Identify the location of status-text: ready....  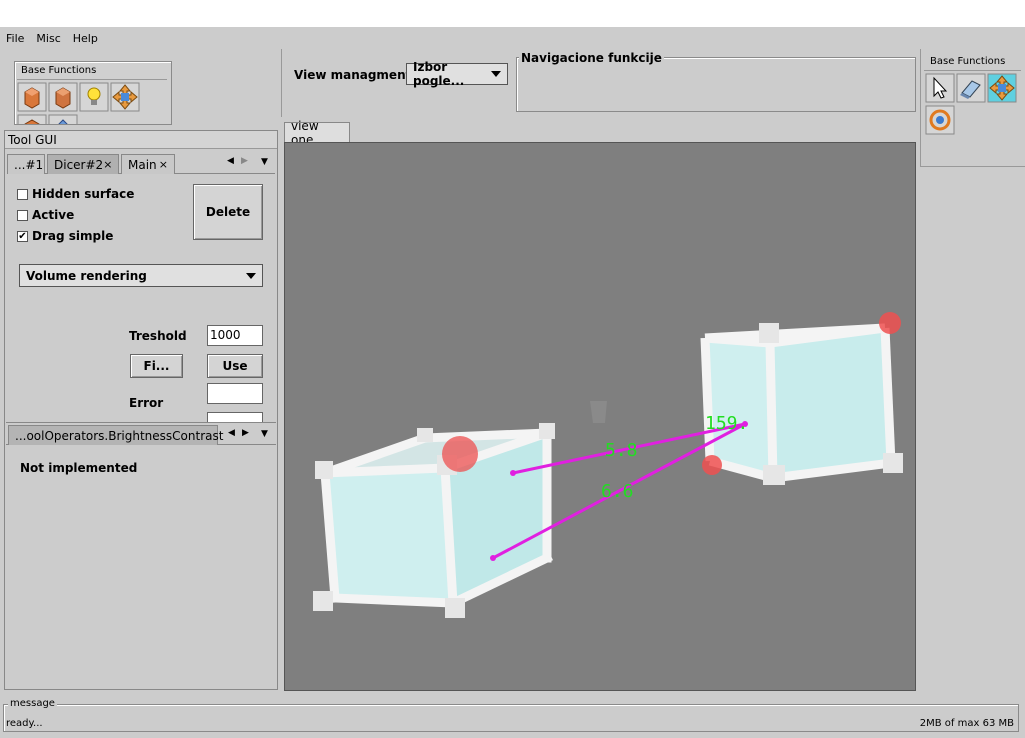
(24, 723).